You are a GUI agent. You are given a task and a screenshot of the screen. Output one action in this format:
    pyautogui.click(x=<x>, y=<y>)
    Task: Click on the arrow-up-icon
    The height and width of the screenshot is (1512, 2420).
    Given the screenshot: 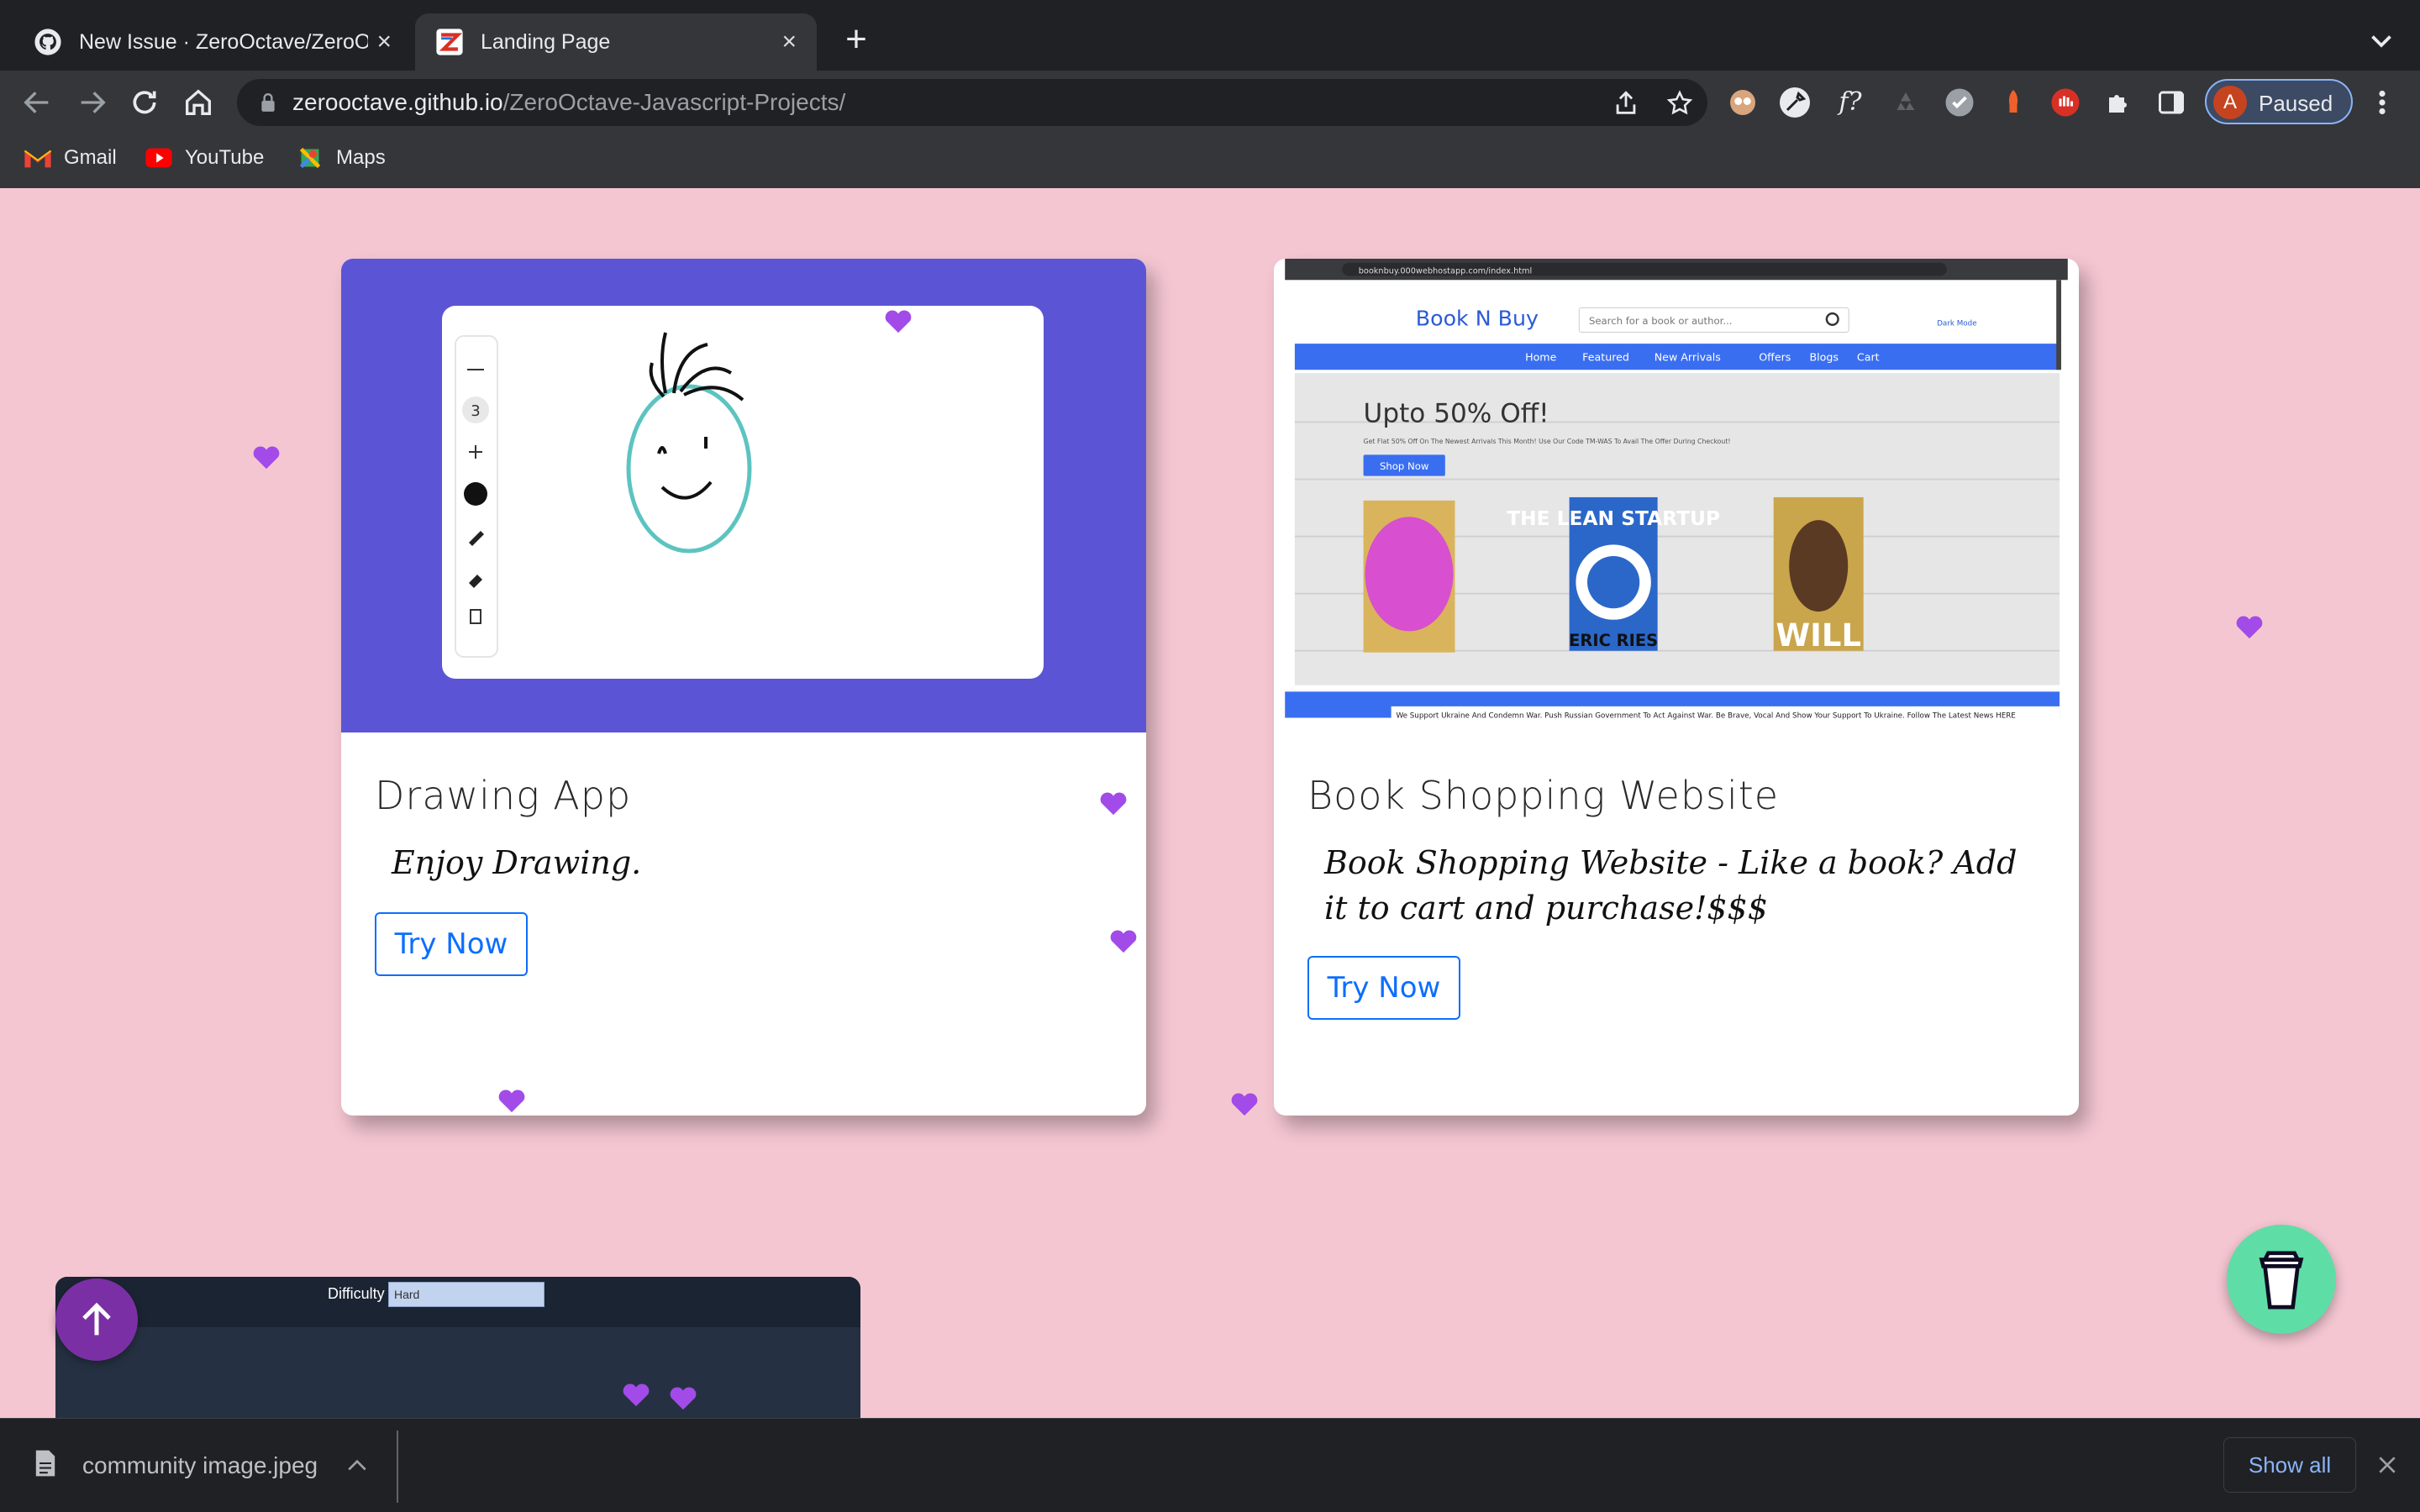 What is the action you would take?
    pyautogui.click(x=96, y=1319)
    